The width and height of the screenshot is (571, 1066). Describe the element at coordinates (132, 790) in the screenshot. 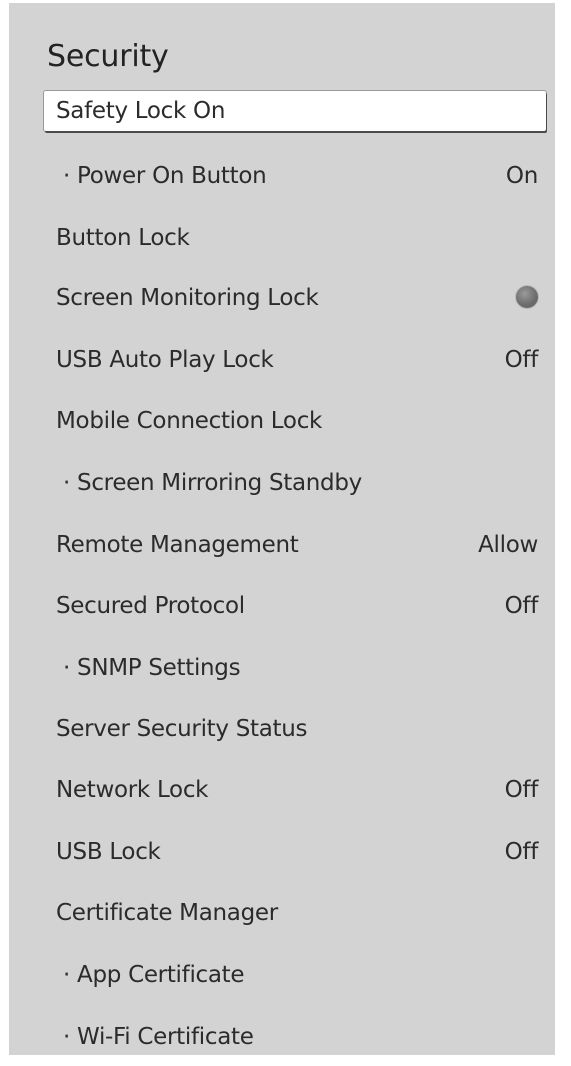

I see `menu-item-label: Network Lock` at that location.